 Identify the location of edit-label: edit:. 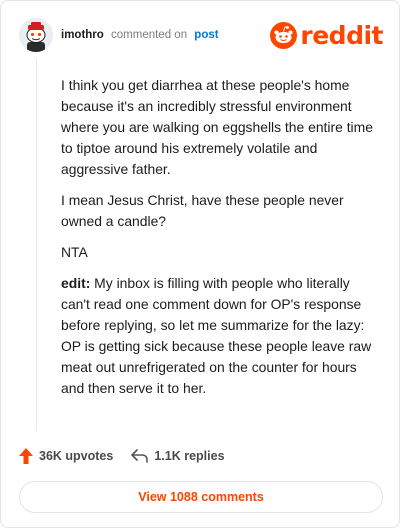
(76, 283).